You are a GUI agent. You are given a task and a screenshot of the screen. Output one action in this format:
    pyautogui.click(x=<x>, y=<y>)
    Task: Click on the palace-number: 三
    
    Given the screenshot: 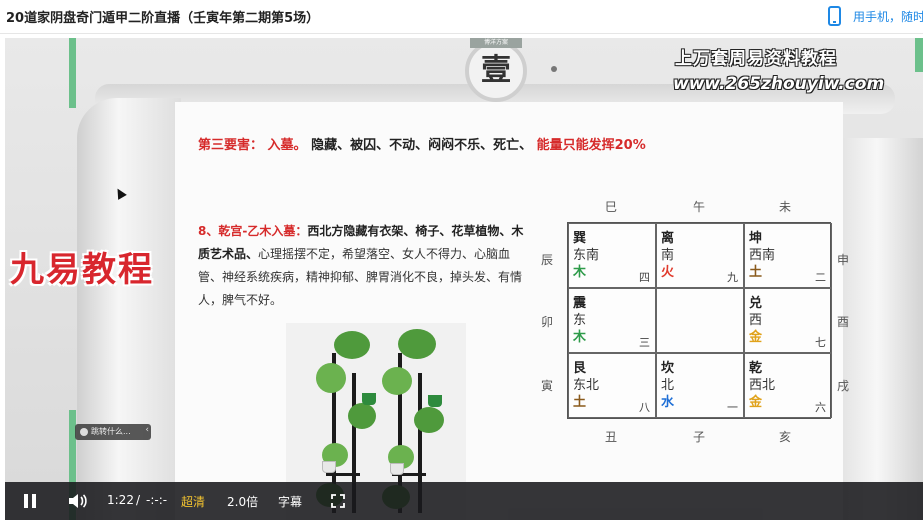 What is the action you would take?
    pyautogui.click(x=644, y=342)
    